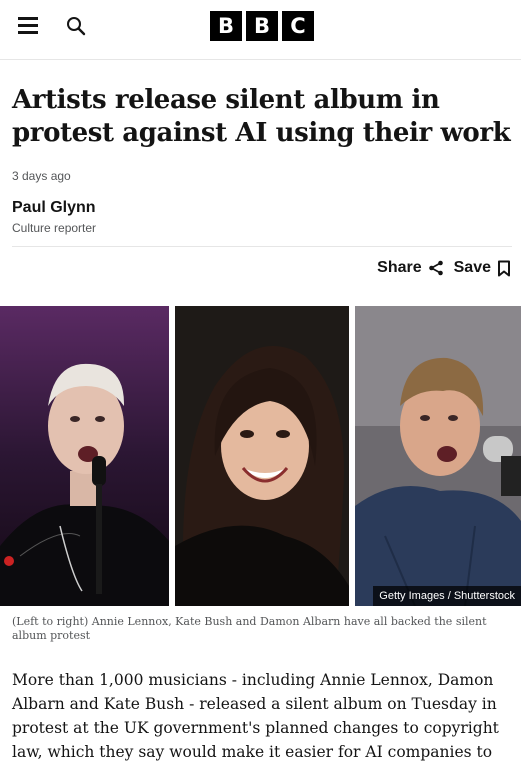 The height and width of the screenshot is (763, 521). I want to click on image-credit: Getty Images / Shutterstock, so click(447, 596).